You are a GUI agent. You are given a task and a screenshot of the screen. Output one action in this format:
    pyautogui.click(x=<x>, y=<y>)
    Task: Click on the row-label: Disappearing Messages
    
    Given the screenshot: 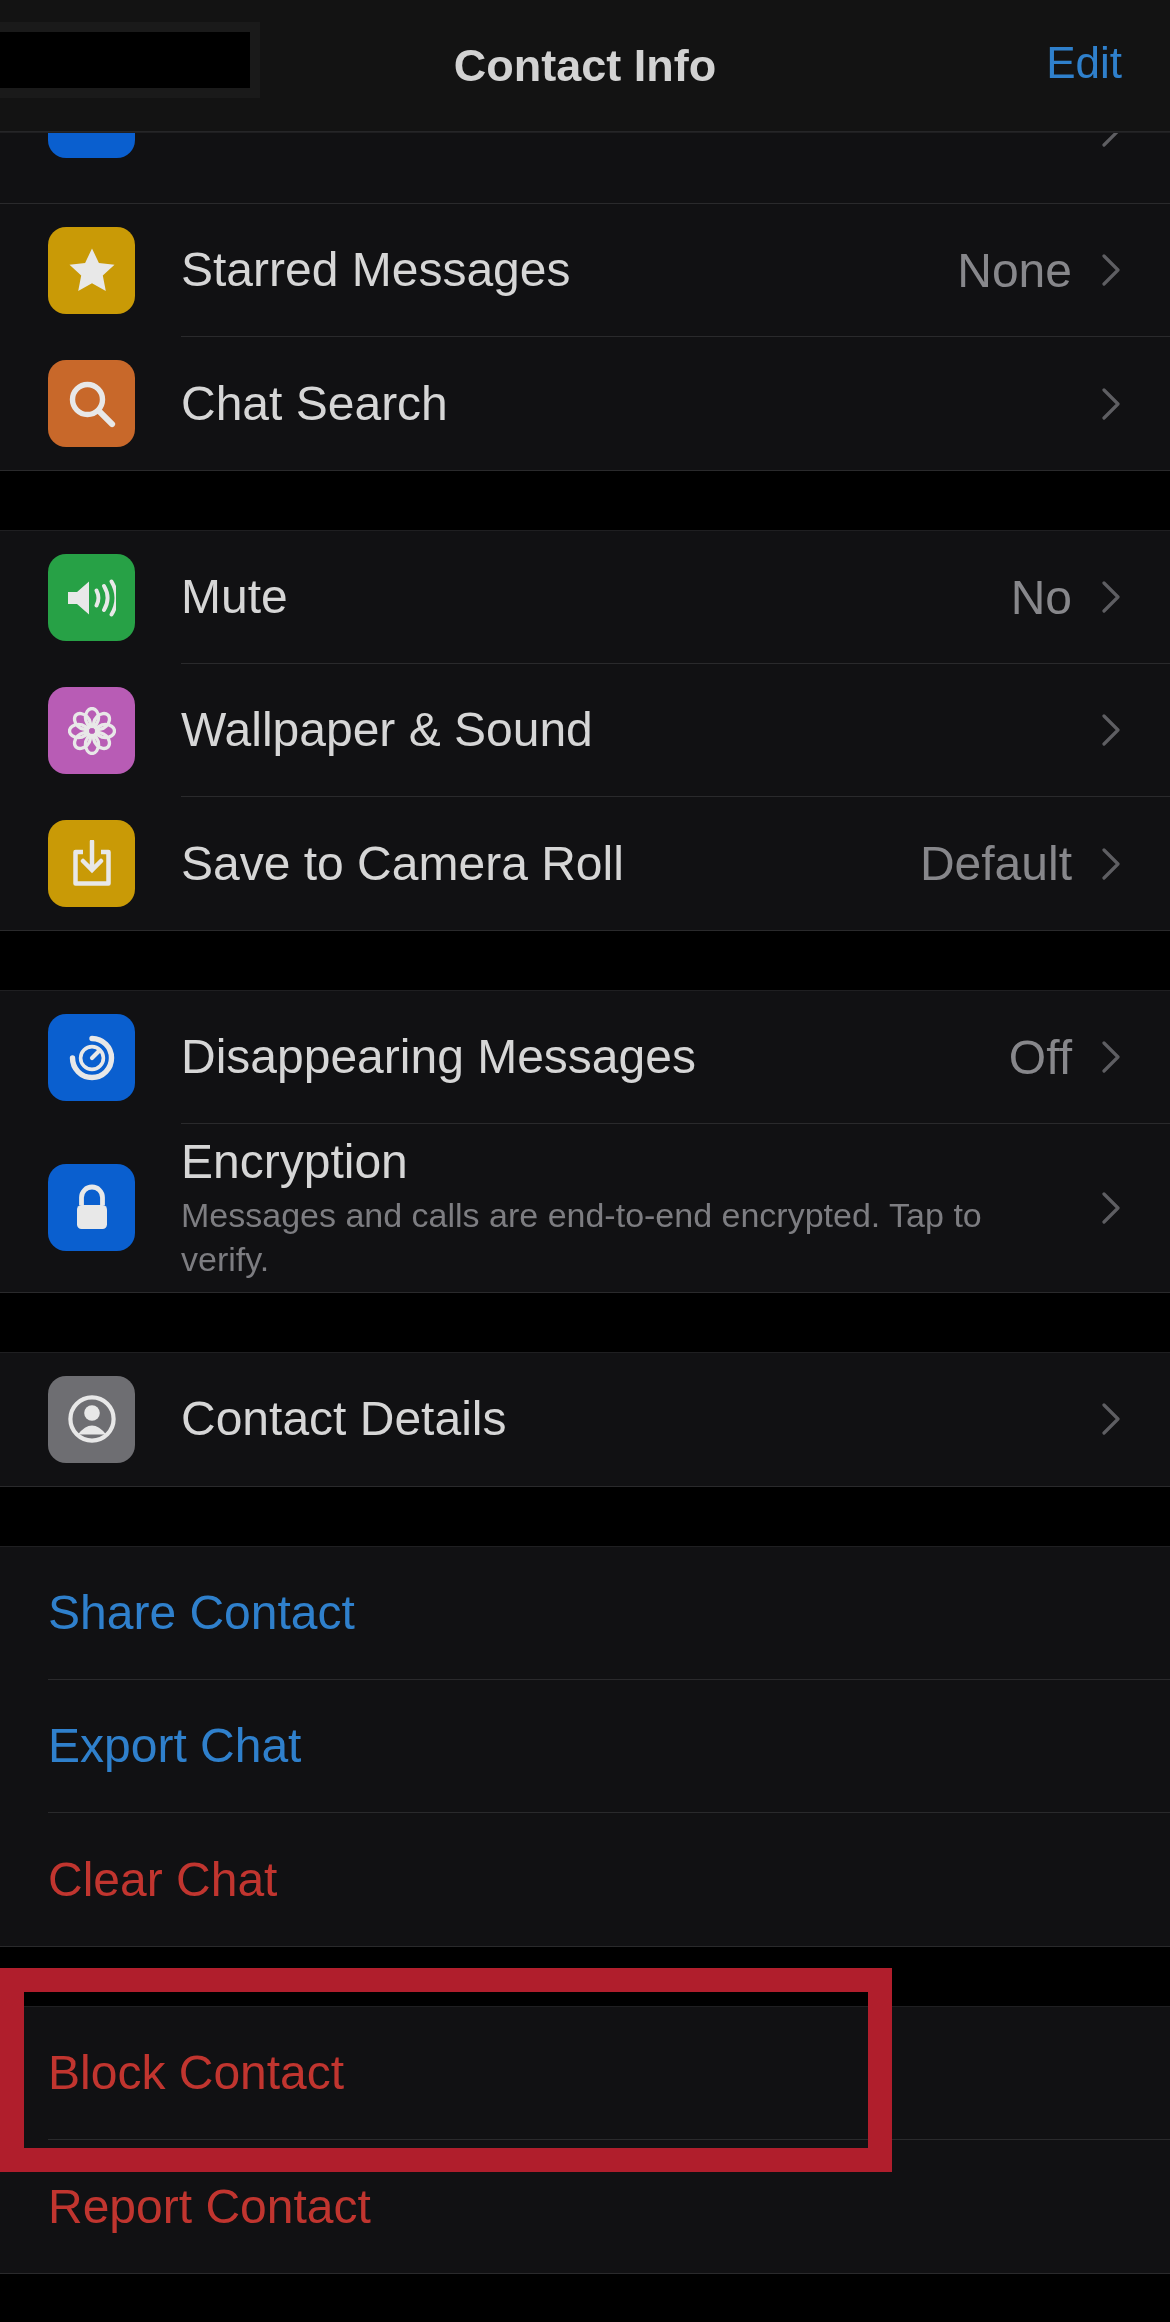 What is the action you would take?
    pyautogui.click(x=439, y=1057)
    